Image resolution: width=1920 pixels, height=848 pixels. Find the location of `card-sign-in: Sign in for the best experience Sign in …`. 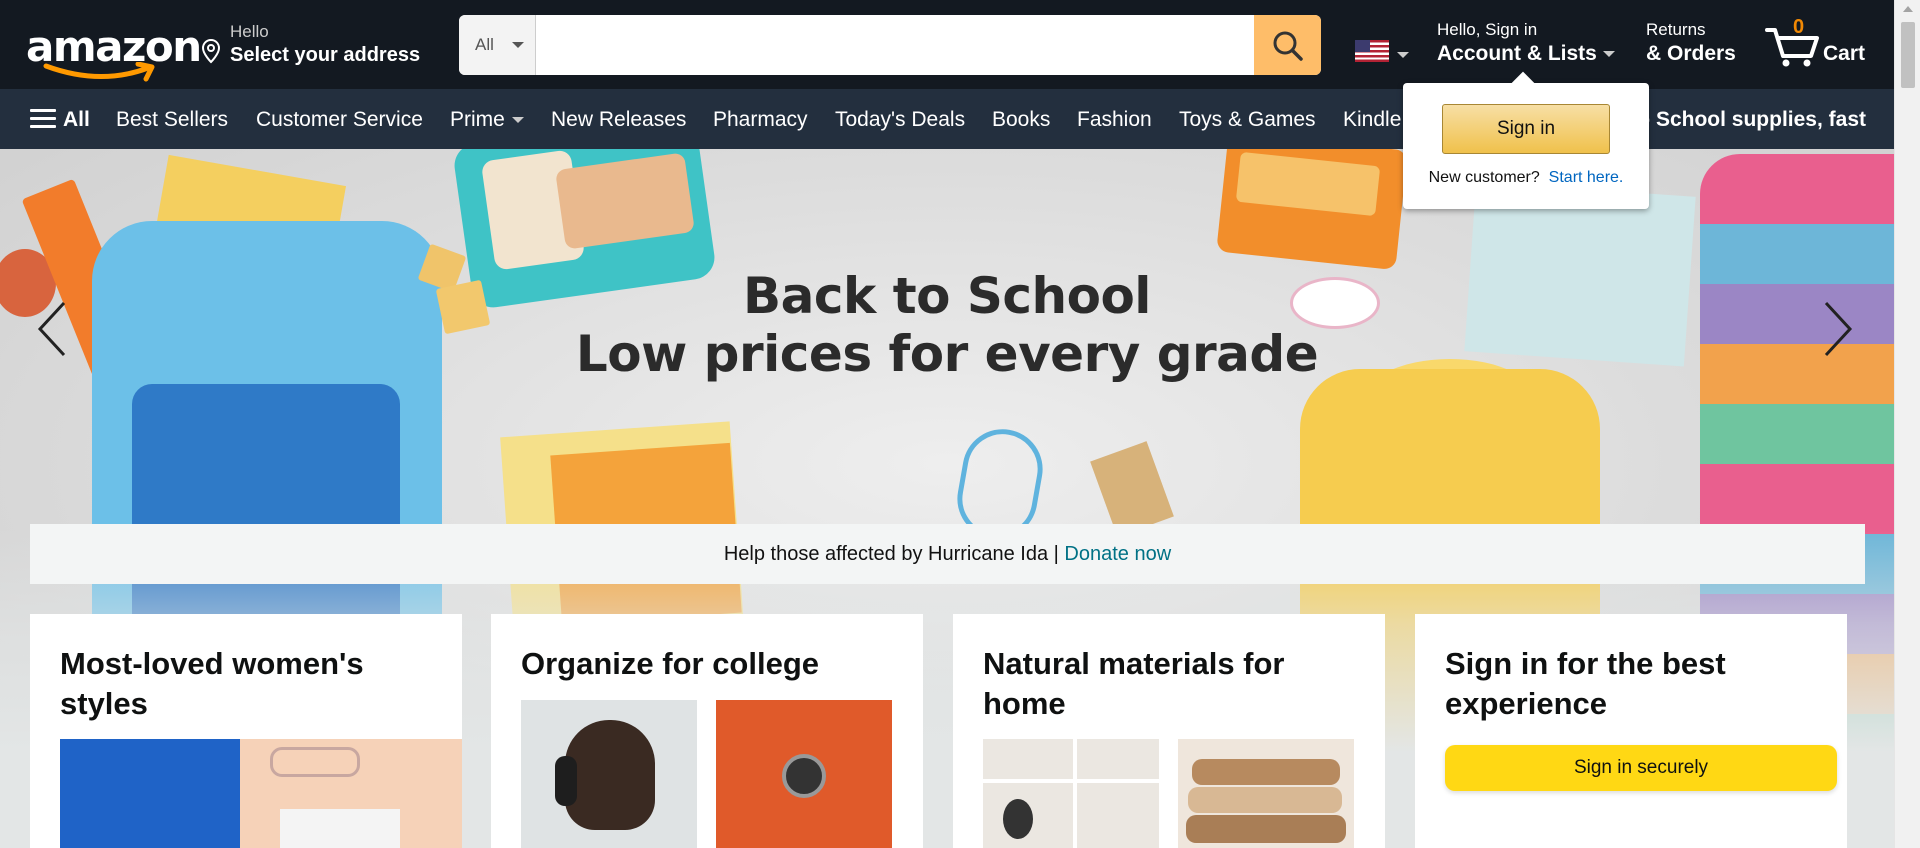

card-sign-in: Sign in for the best experience Sign in … is located at coordinates (1631, 731).